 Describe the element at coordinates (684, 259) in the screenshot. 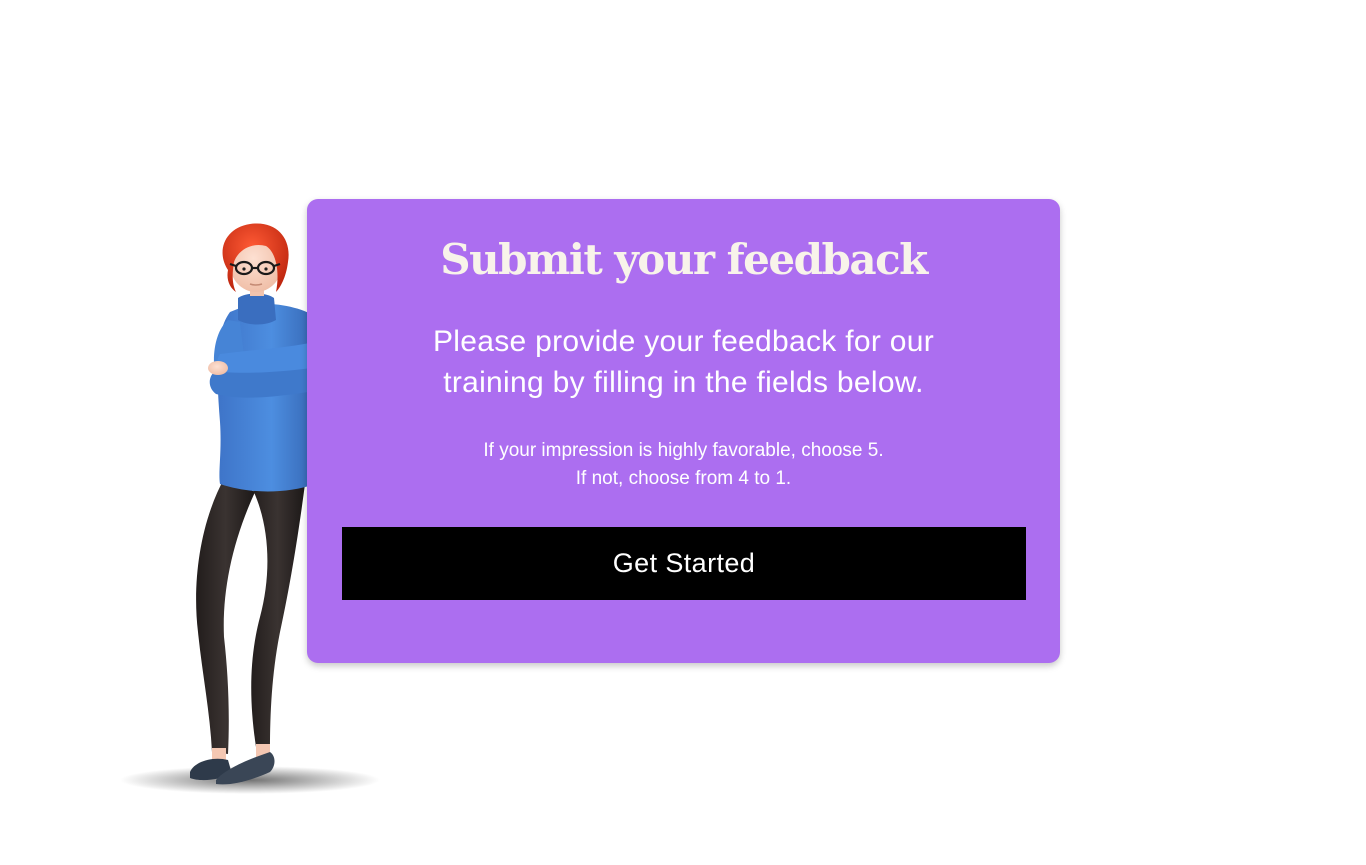

I see `card-title: Submit your feedback` at that location.